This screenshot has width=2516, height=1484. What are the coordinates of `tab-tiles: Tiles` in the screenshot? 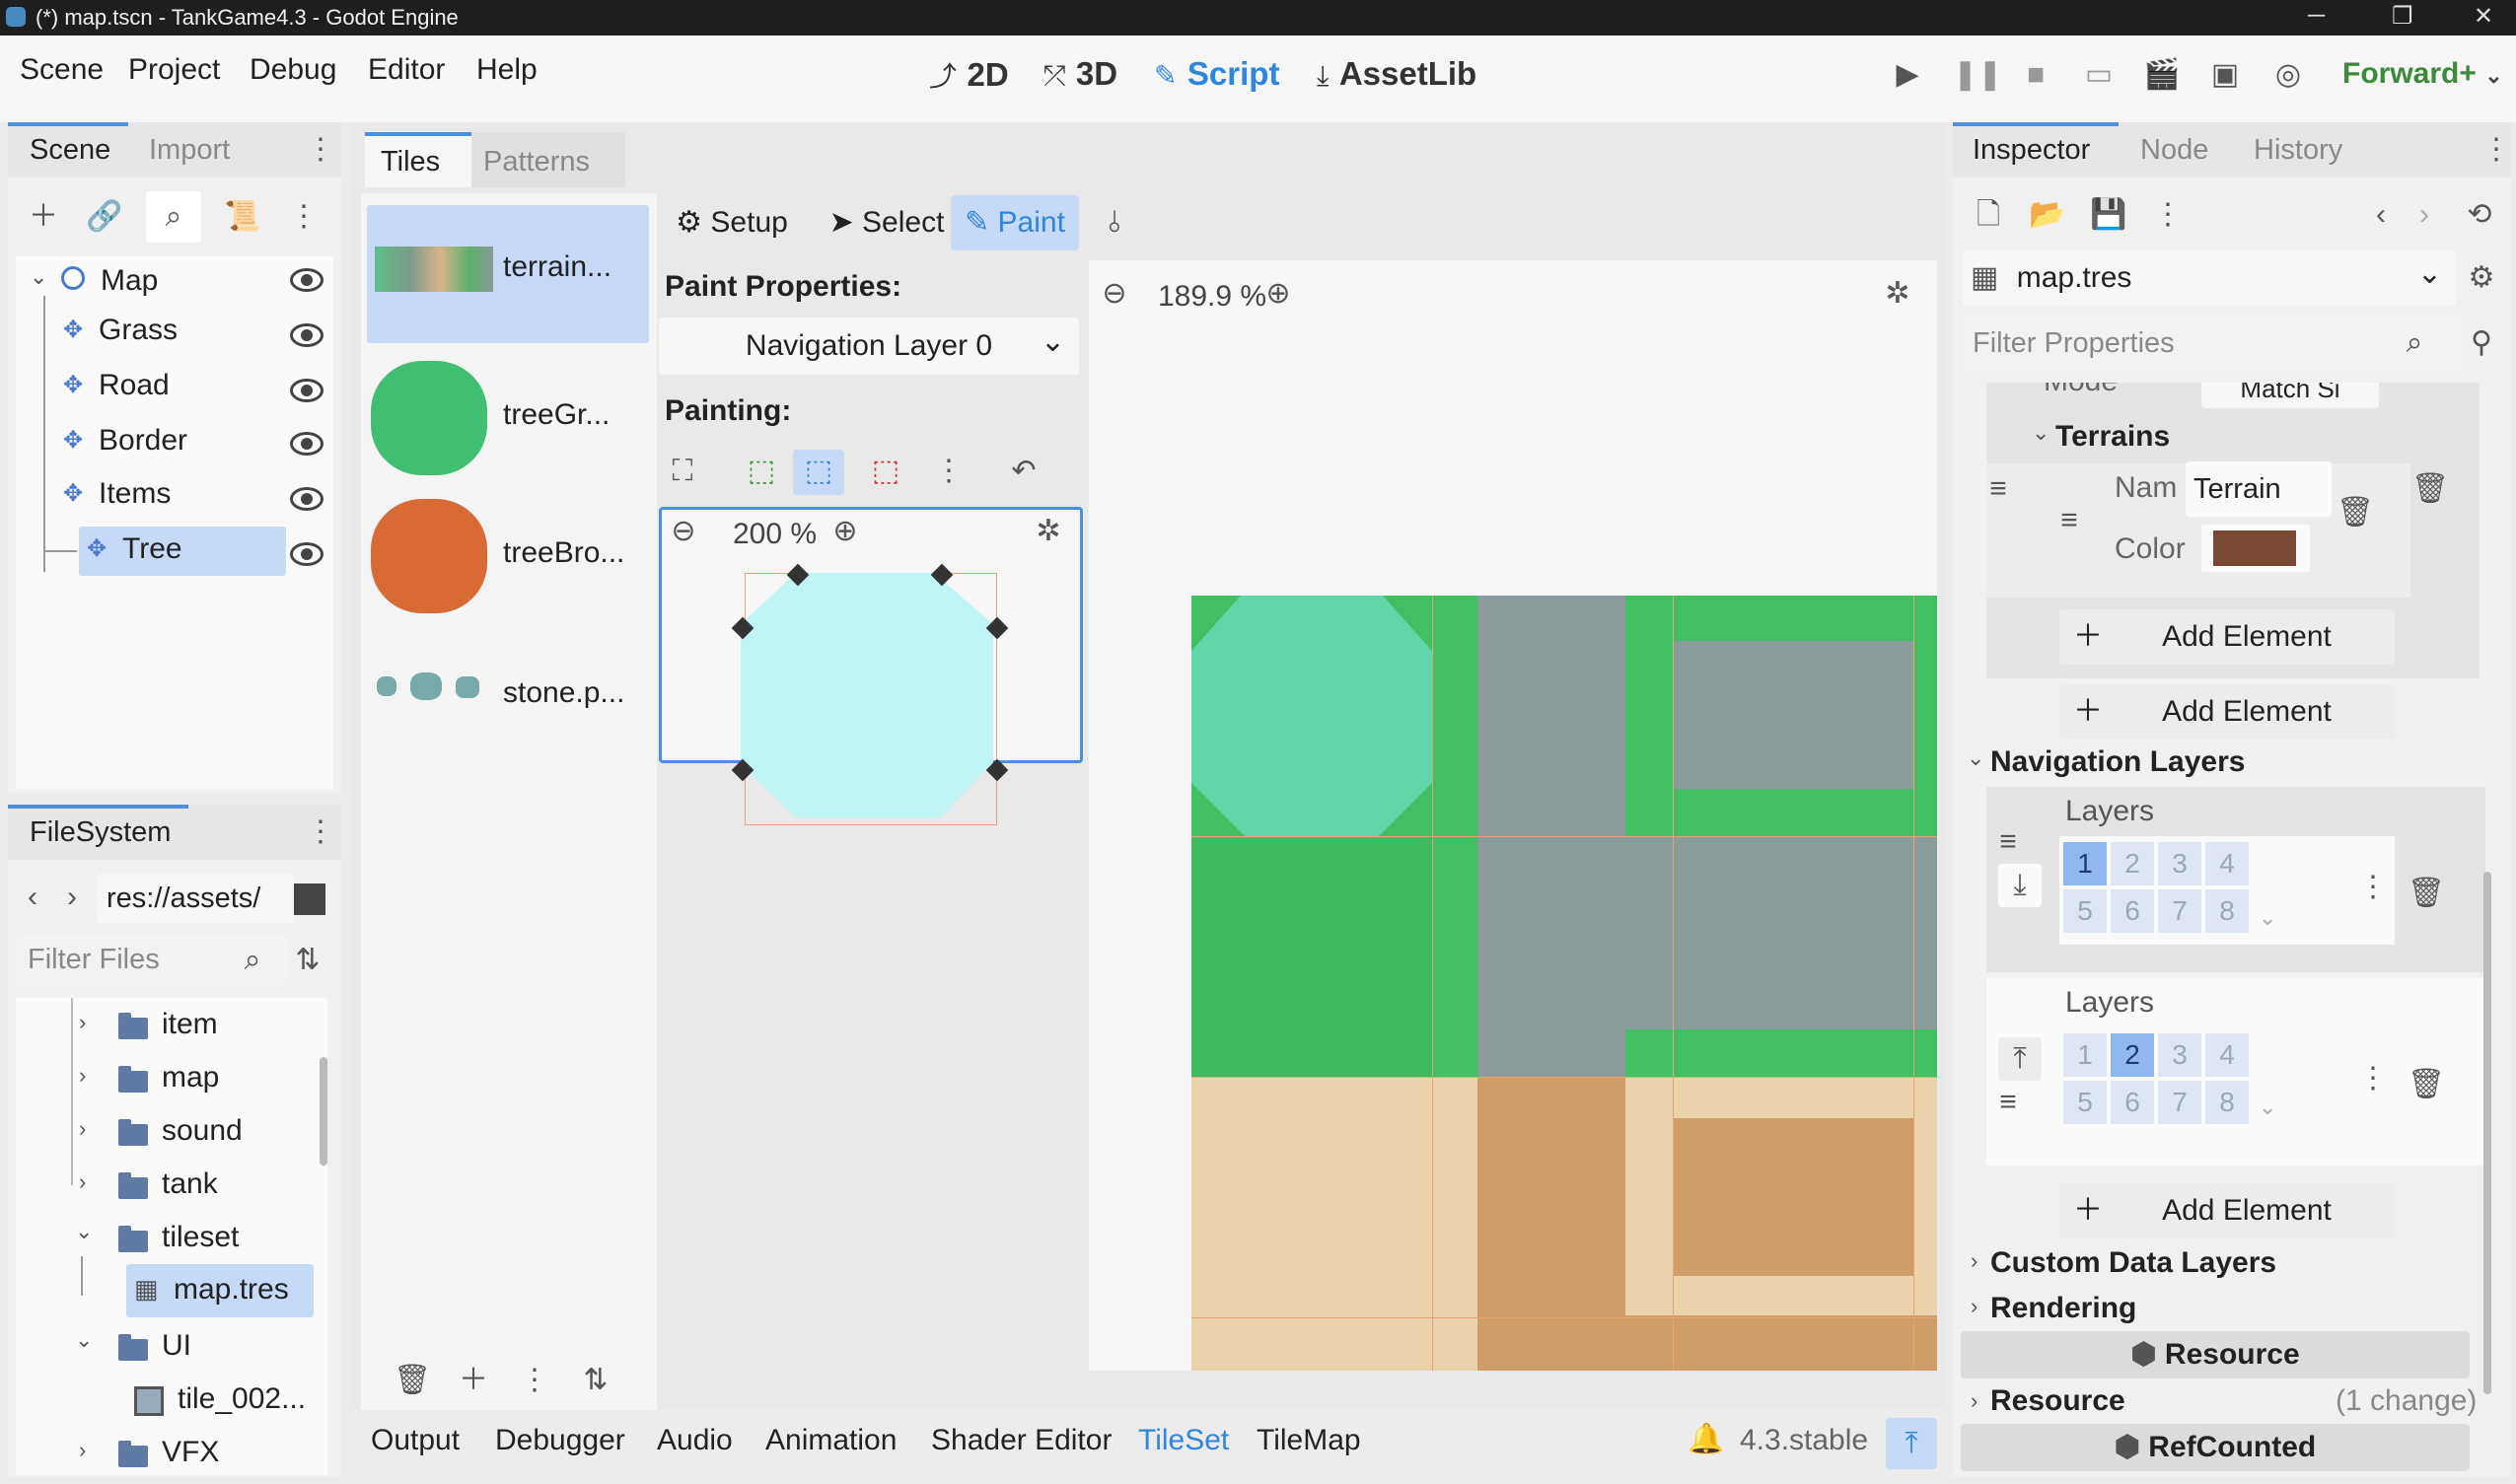 It's located at (410, 162).